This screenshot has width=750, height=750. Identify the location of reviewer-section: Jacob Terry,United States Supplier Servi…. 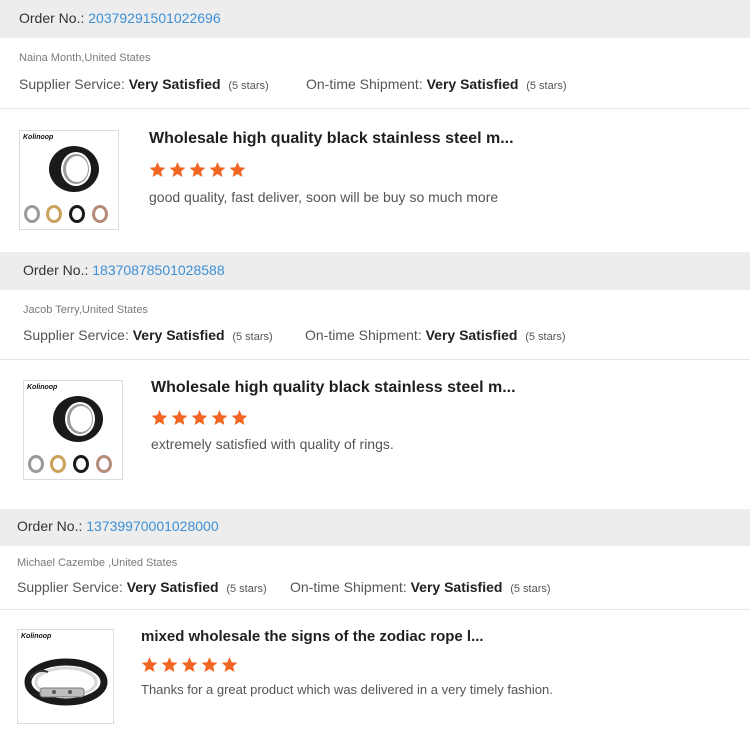
(375, 325).